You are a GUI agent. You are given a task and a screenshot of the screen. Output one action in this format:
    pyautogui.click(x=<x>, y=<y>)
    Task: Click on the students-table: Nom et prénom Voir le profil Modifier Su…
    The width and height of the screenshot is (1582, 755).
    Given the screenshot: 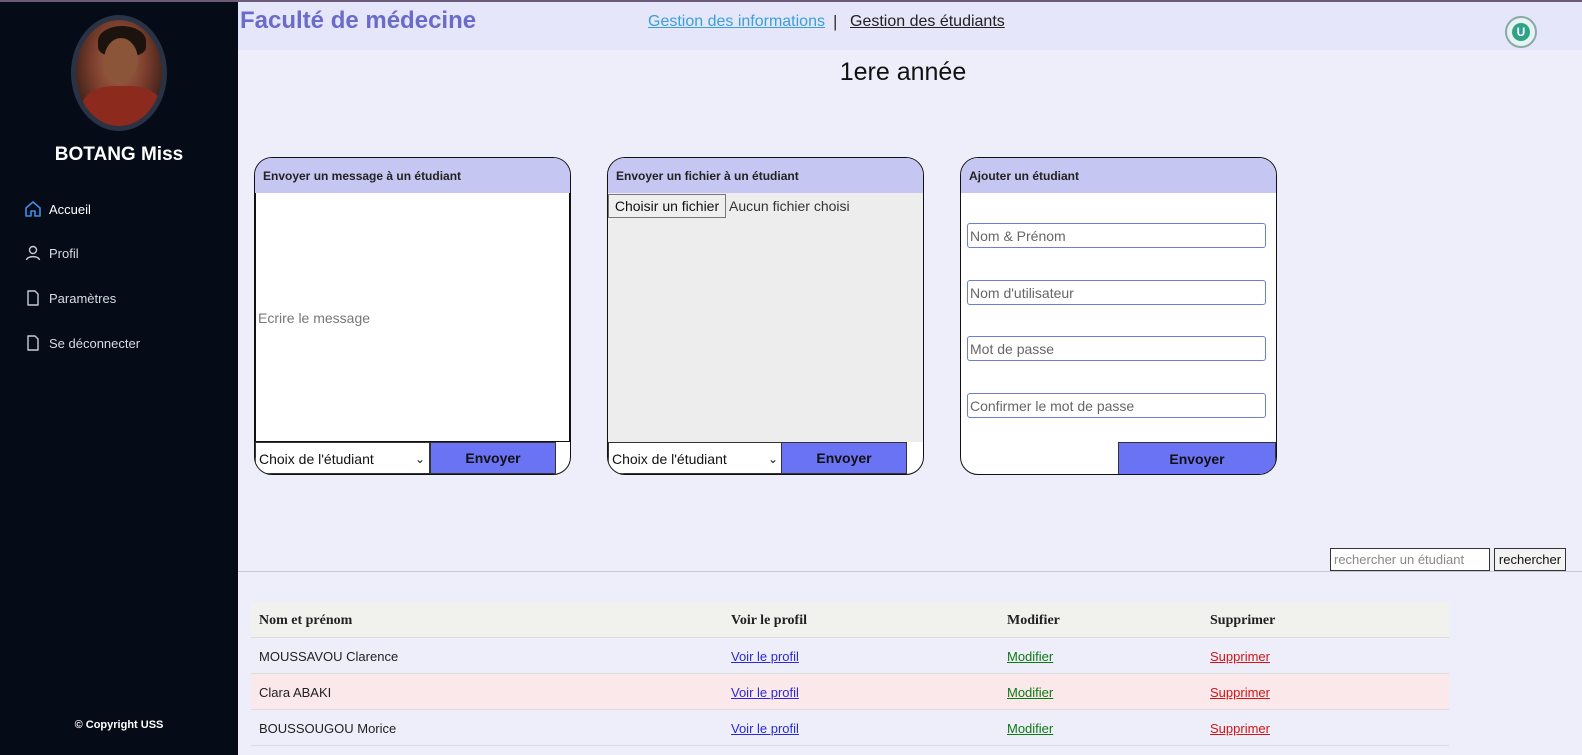 What is the action you would take?
    pyautogui.click(x=850, y=674)
    